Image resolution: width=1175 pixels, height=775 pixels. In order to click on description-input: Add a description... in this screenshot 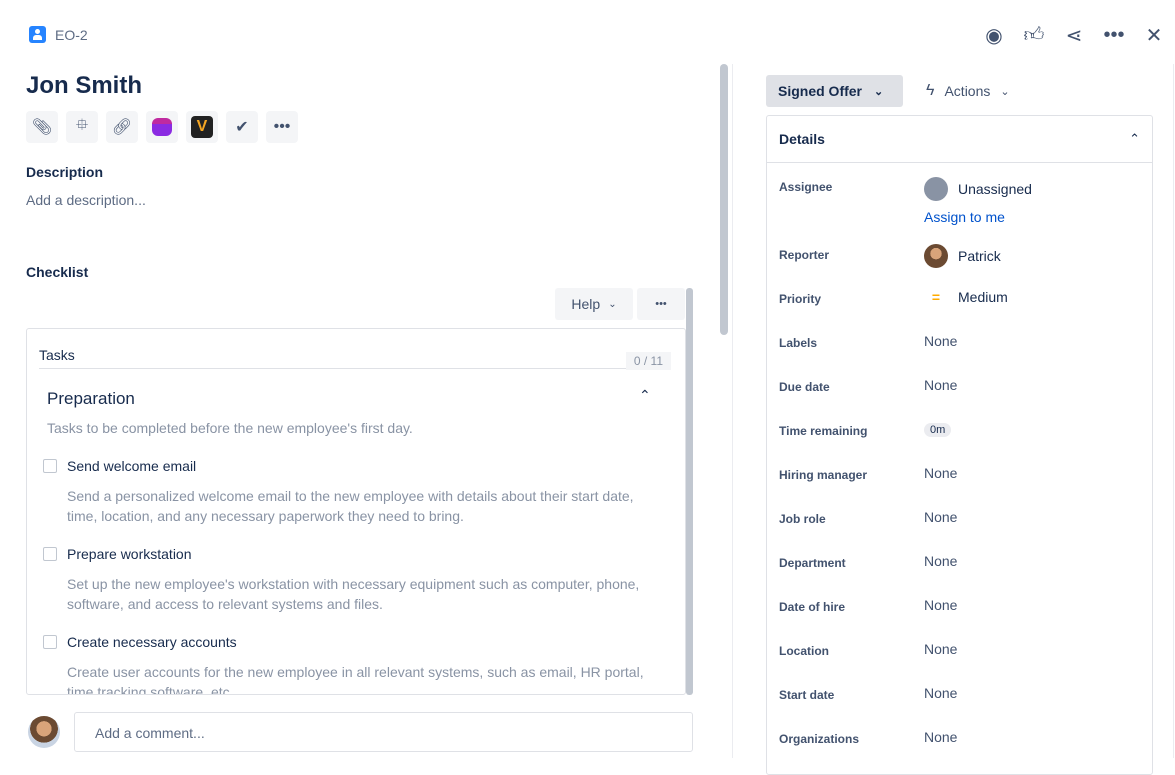, I will do `click(86, 200)`.